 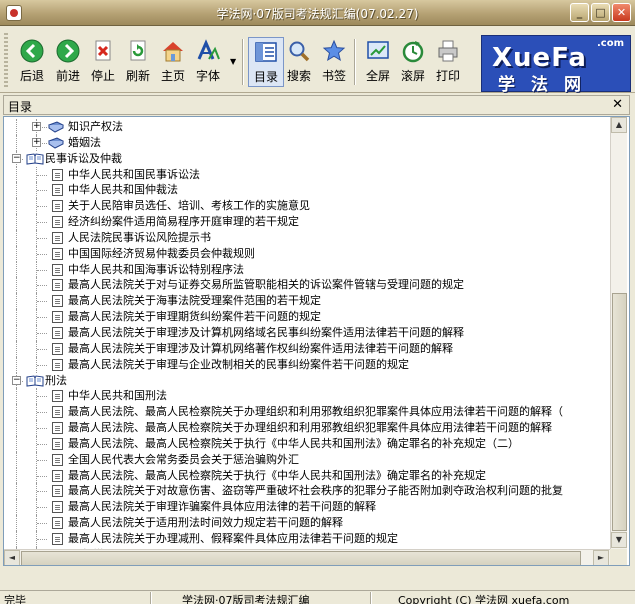 I want to click on pane-close-button: ✕, so click(x=617, y=104).